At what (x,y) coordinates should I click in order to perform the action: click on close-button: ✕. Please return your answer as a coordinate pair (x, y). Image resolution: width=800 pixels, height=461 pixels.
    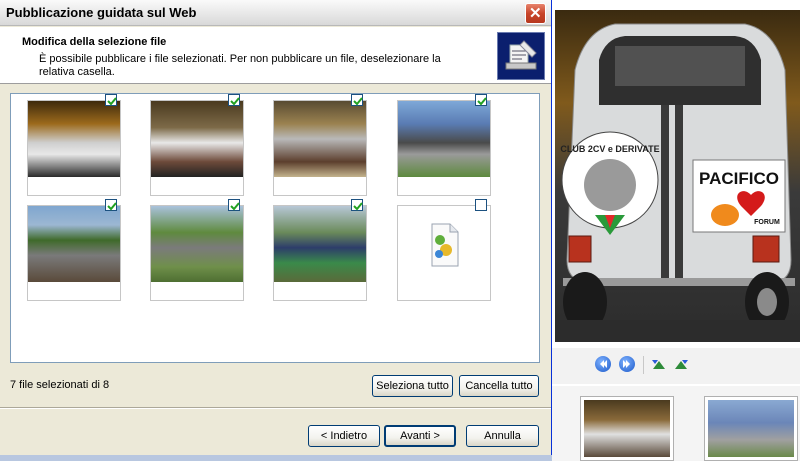
    Looking at the image, I should click on (535, 13).